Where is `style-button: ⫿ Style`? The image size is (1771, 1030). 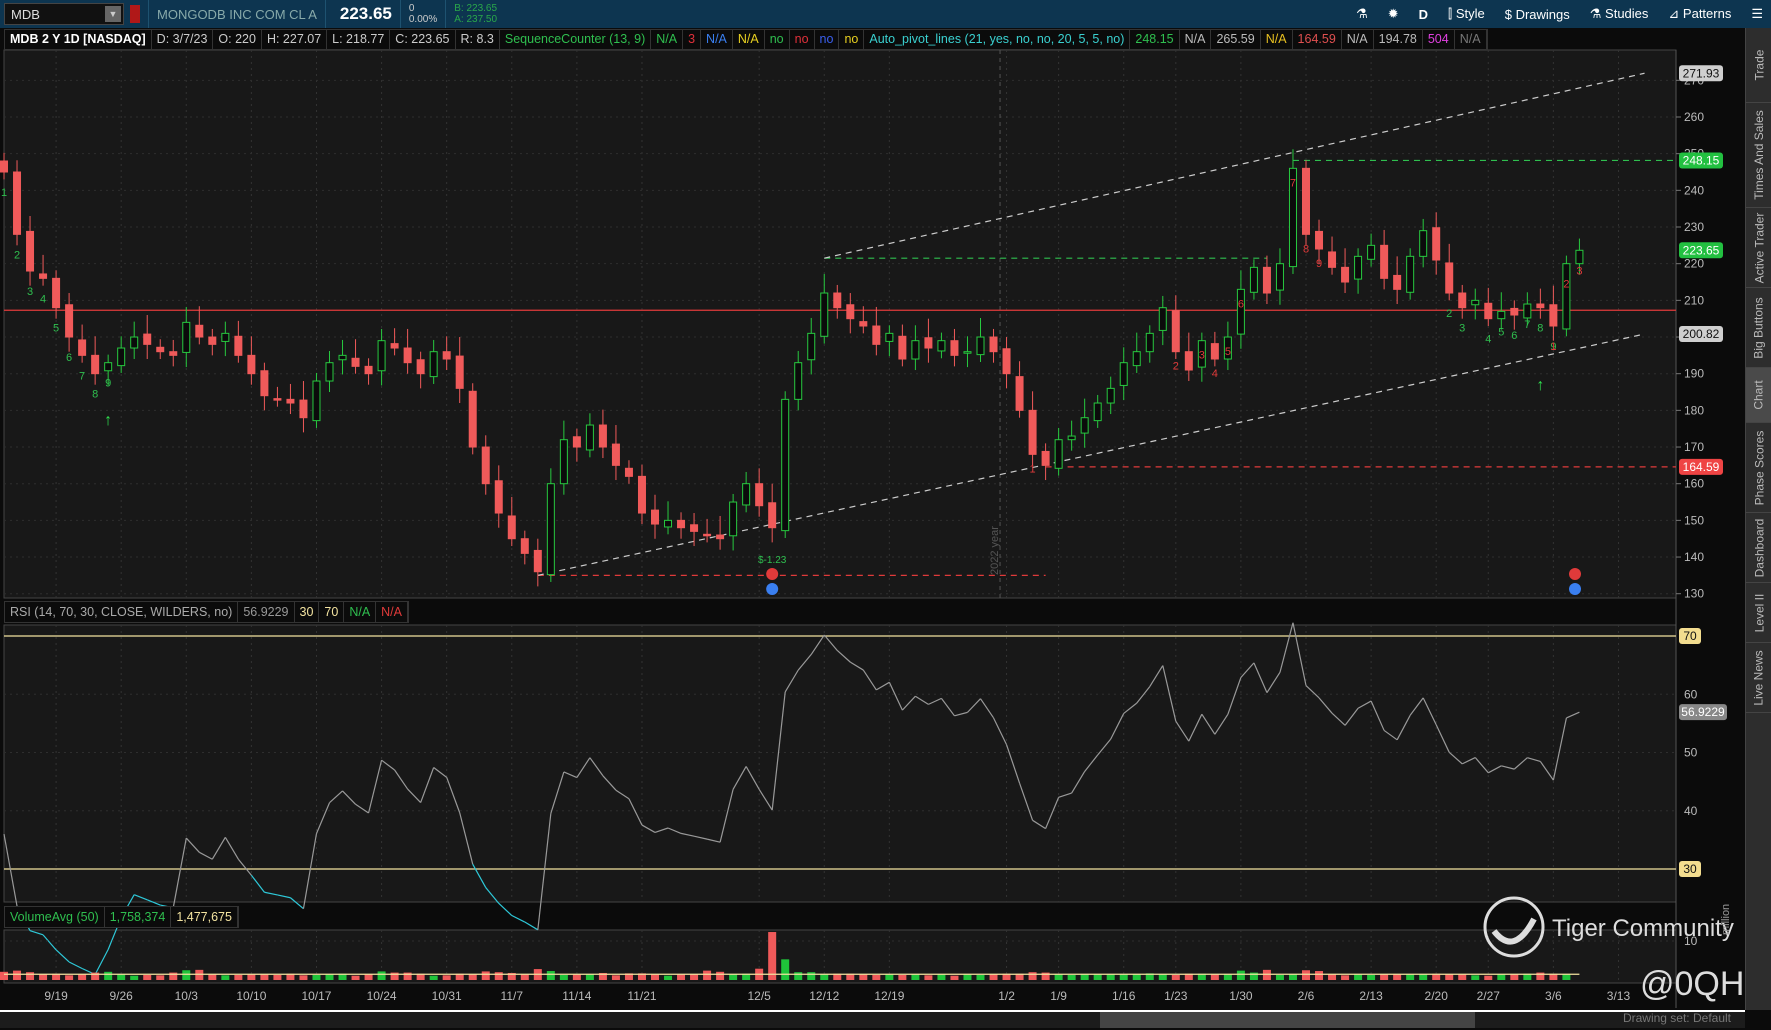 style-button: ⫿ Style is located at coordinates (1466, 14).